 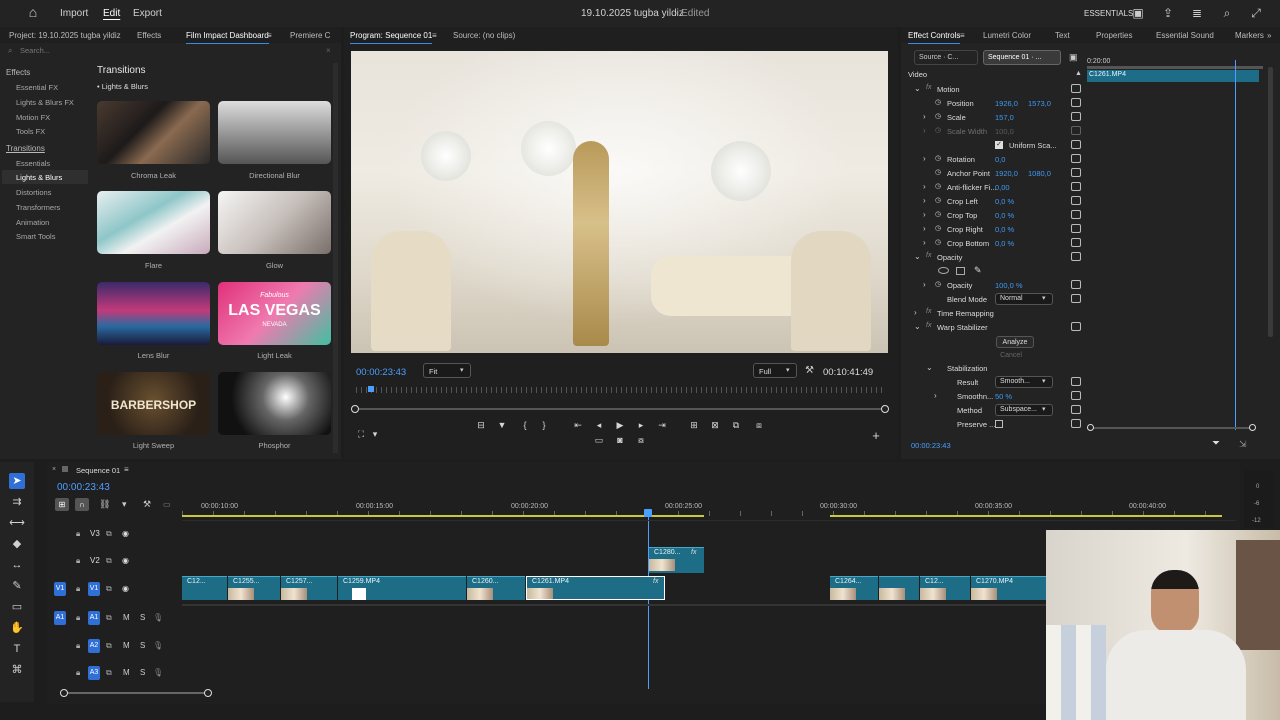 What do you see at coordinates (502, 425) in the screenshot?
I see `marker-icon: ▼` at bounding box center [502, 425].